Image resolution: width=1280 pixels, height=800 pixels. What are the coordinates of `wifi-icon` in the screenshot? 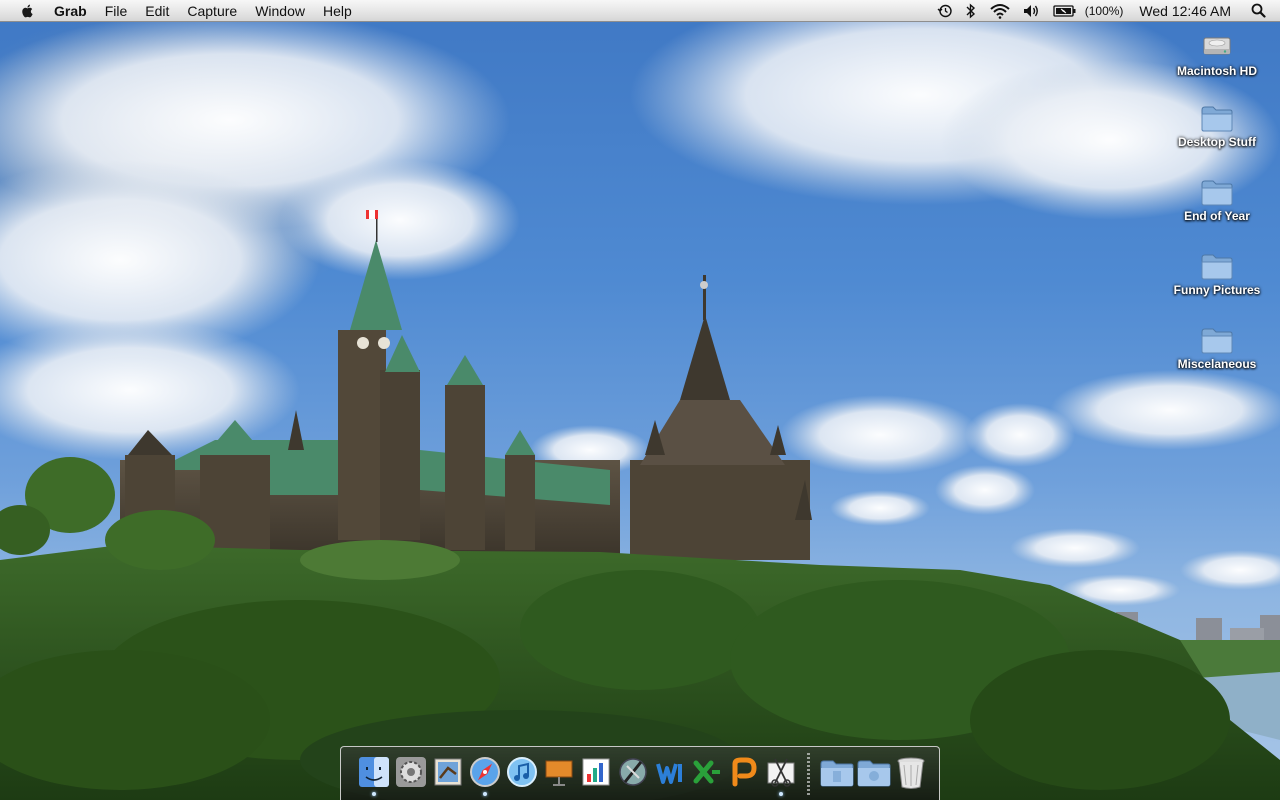 It's located at (1000, 11).